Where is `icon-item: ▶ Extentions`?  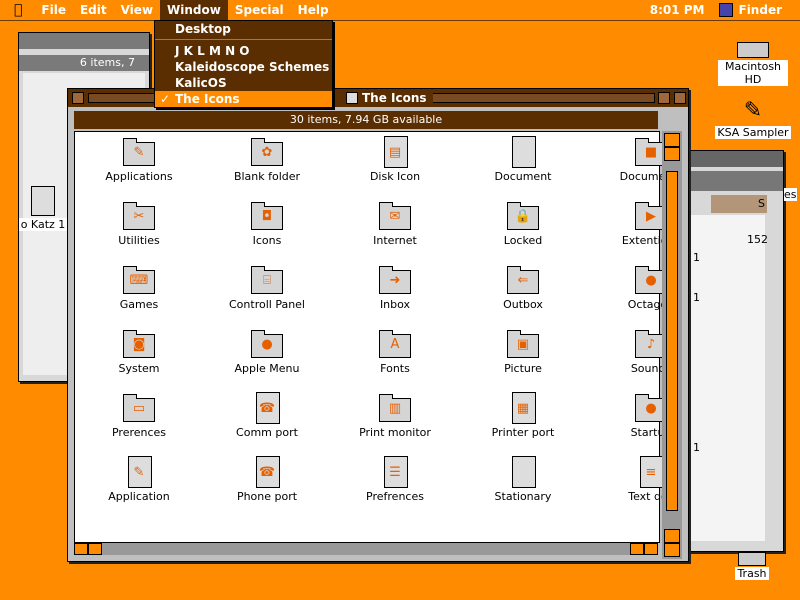
icon-item: ▶ Extentions is located at coordinates (651, 232).